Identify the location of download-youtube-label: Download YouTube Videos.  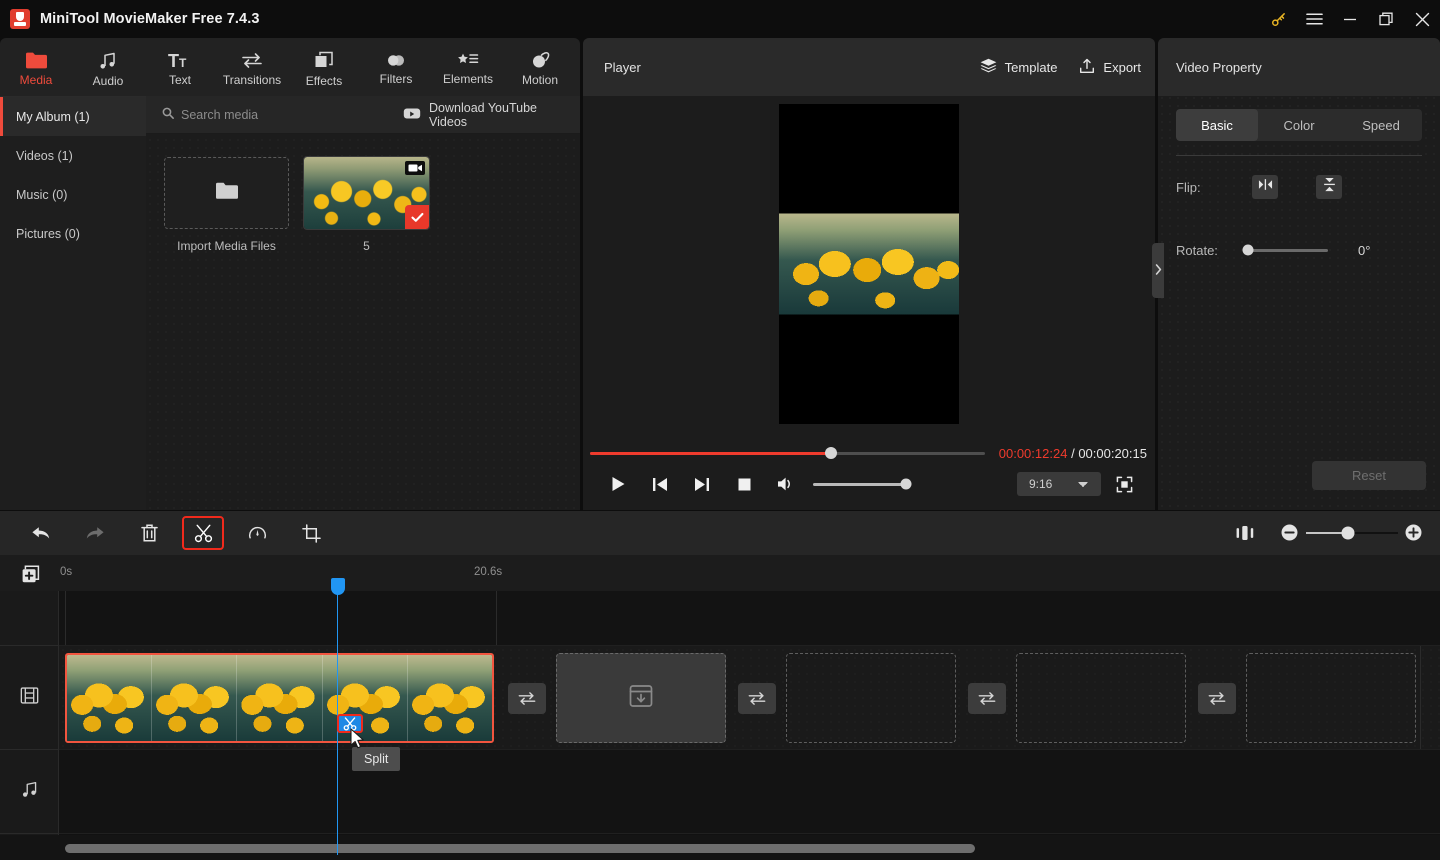
(483, 114).